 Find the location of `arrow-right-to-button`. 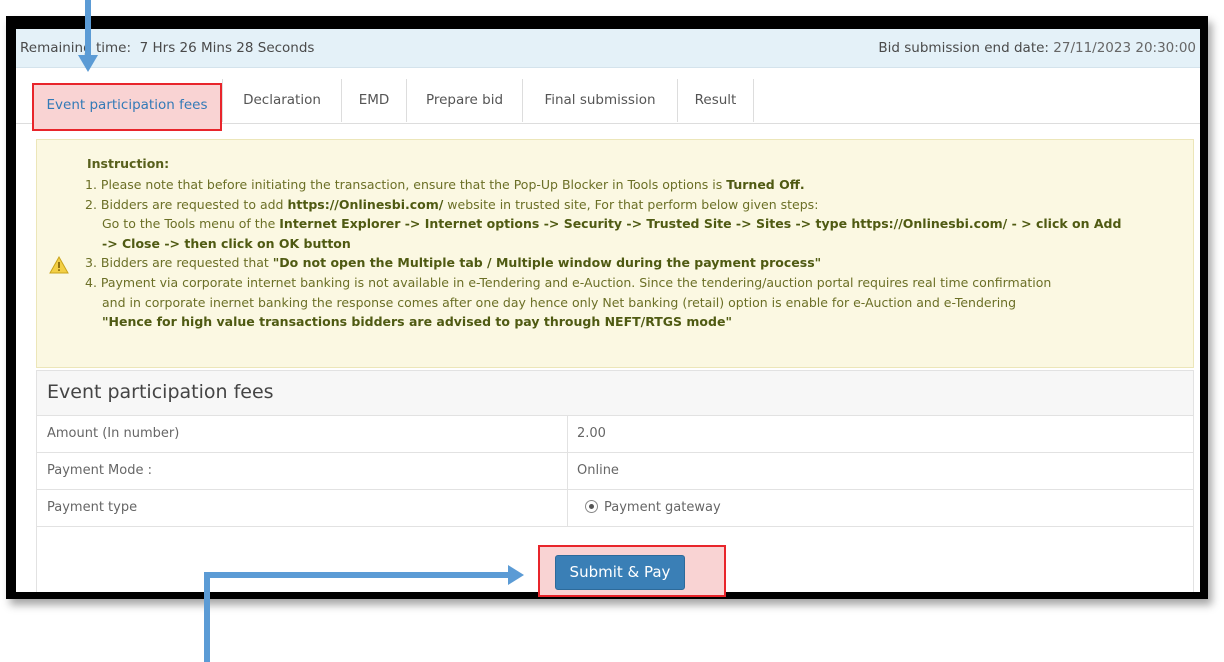

arrow-right-to-button is located at coordinates (364, 613).